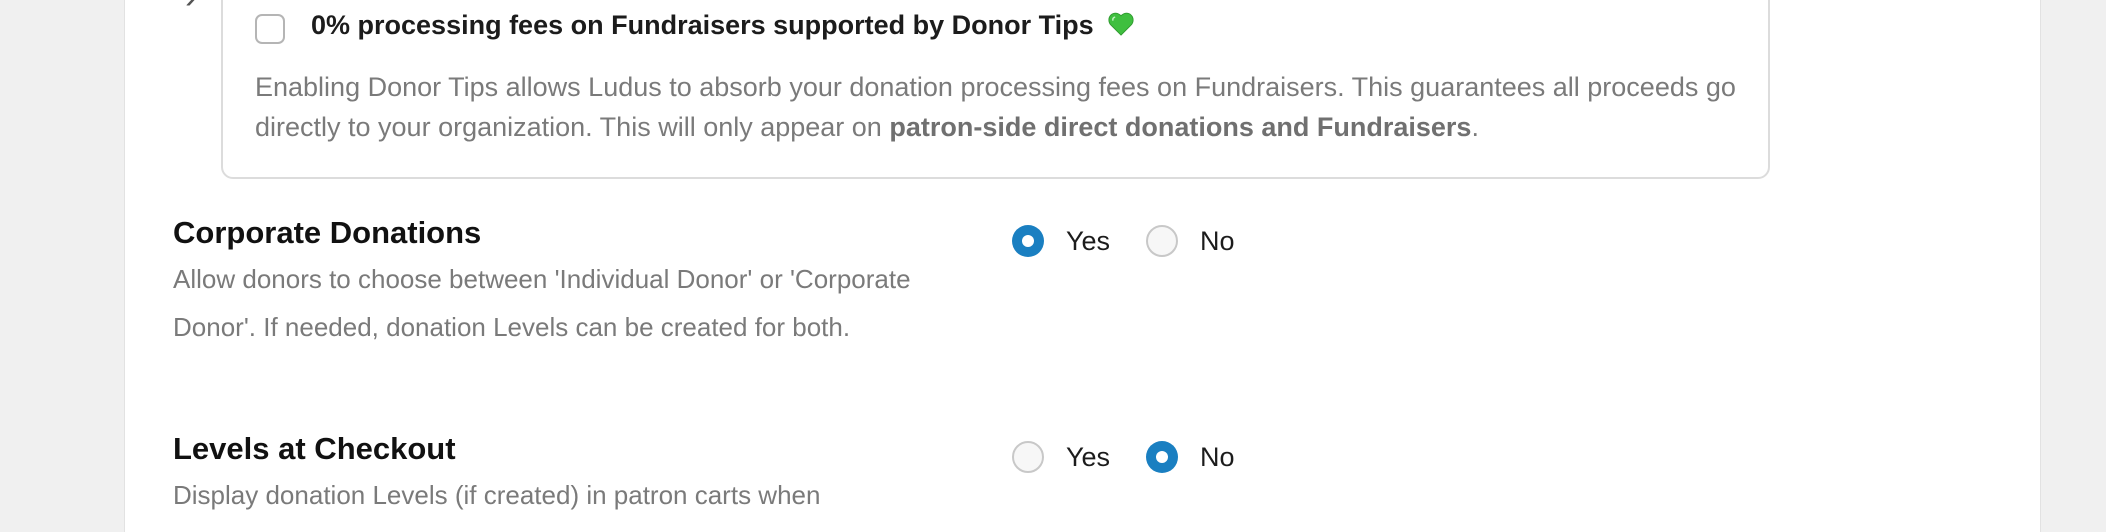 Image resolution: width=2106 pixels, height=532 pixels. What do you see at coordinates (1028, 457) in the screenshot?
I see `levels-at-checkout-yes-radio` at bounding box center [1028, 457].